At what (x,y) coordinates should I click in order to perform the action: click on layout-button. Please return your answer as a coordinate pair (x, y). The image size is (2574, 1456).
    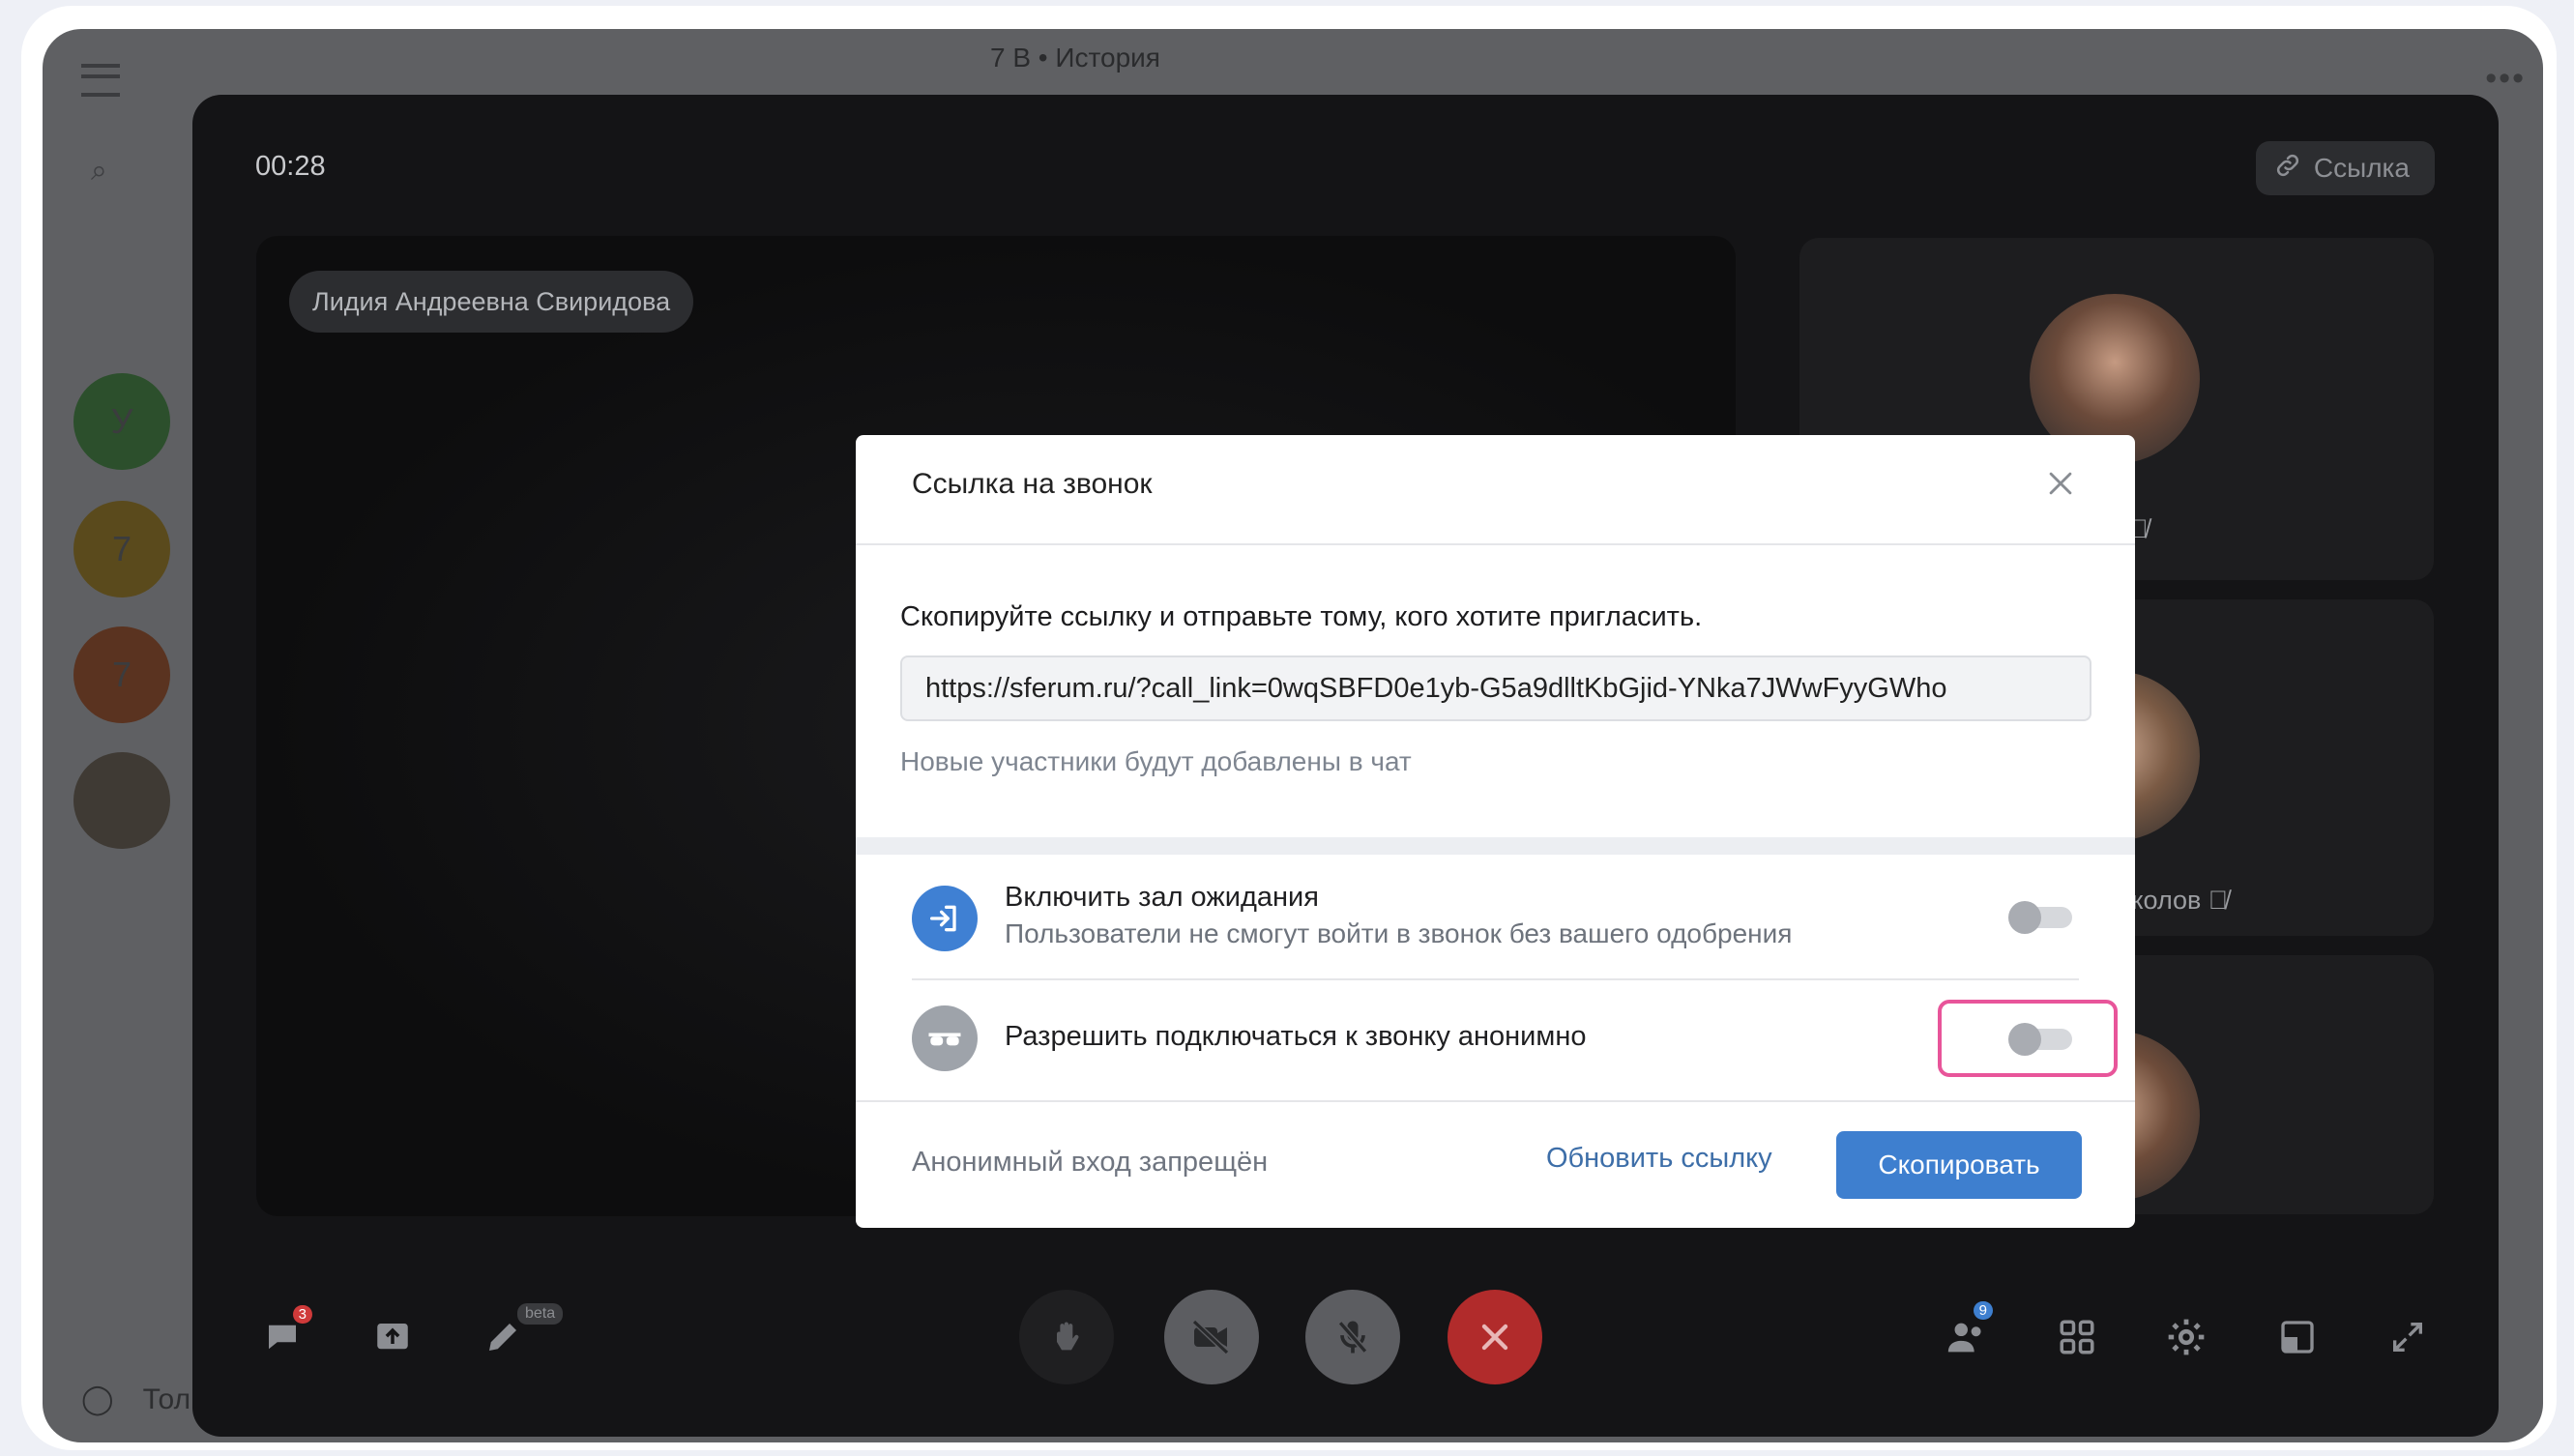
    Looking at the image, I should click on (2297, 1337).